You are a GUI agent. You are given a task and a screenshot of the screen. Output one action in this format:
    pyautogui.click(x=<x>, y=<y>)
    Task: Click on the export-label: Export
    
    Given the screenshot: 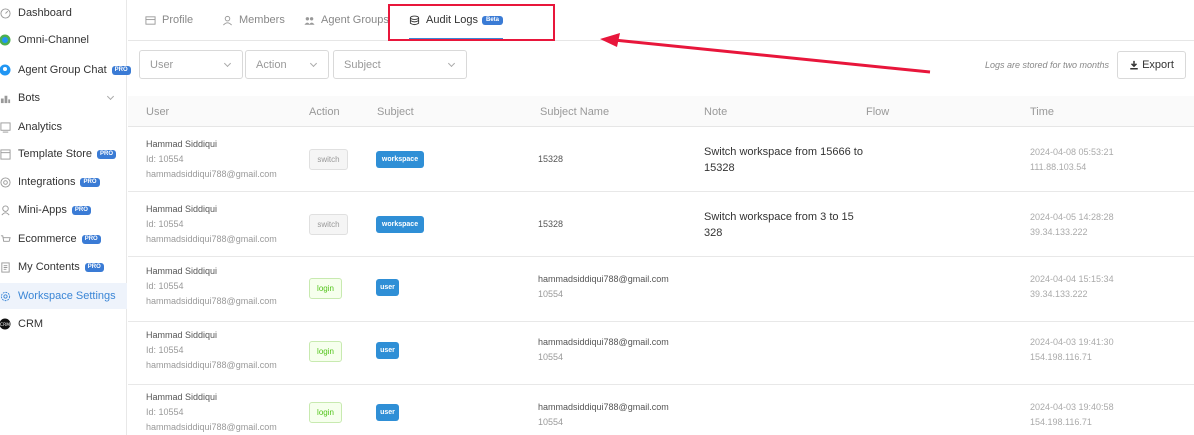 What is the action you would take?
    pyautogui.click(x=1158, y=65)
    